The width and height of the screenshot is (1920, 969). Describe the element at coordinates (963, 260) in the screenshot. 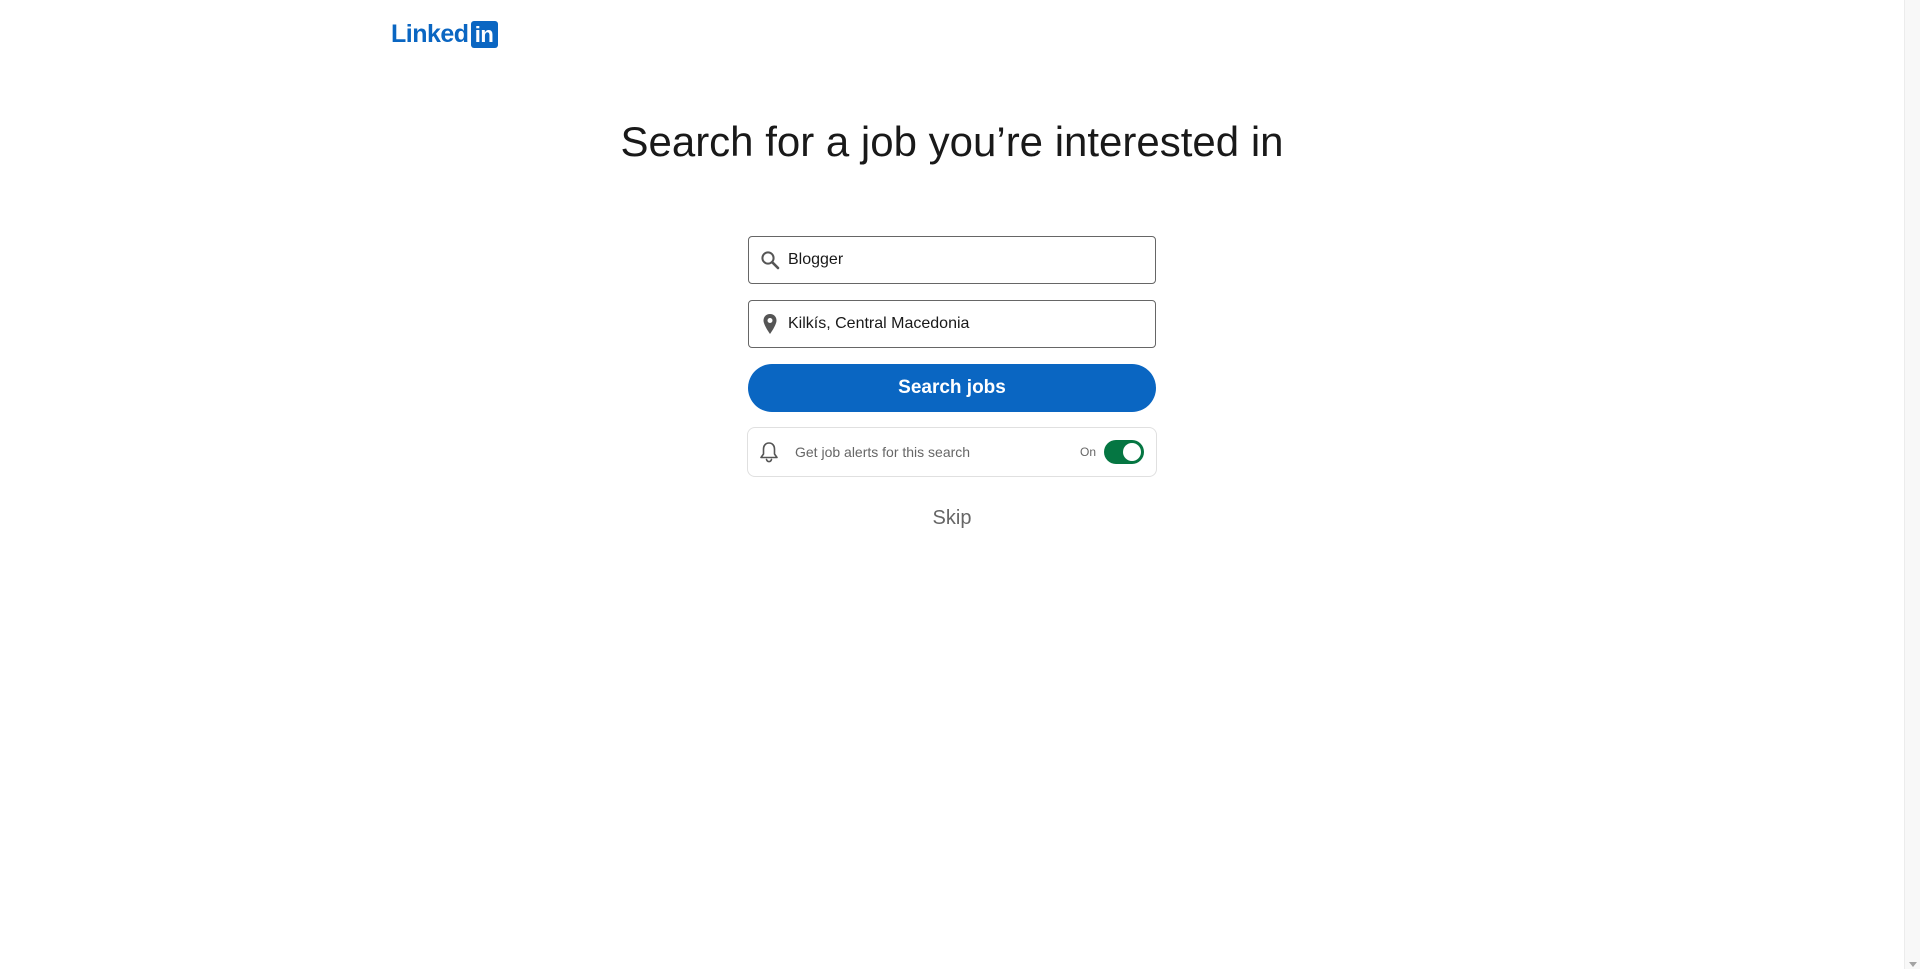

I see `keyword-input` at that location.